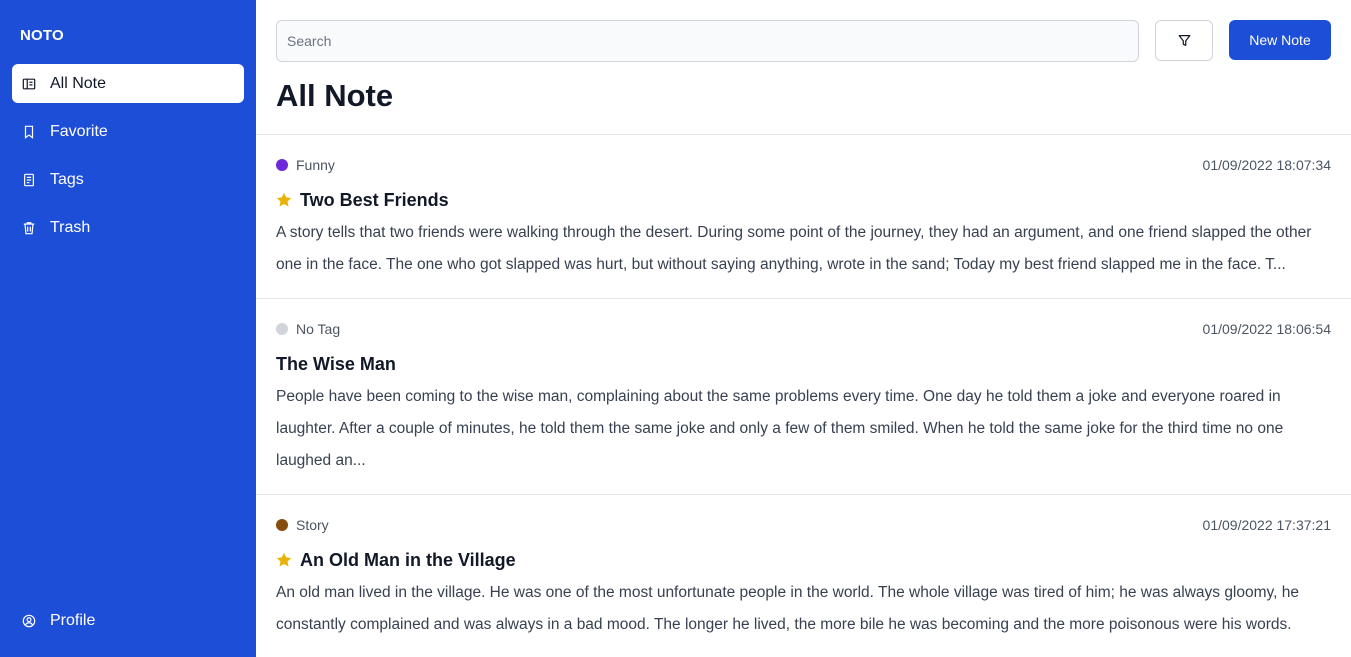 The width and height of the screenshot is (1351, 657). Describe the element at coordinates (29, 132) in the screenshot. I see `bookmark-icon` at that location.